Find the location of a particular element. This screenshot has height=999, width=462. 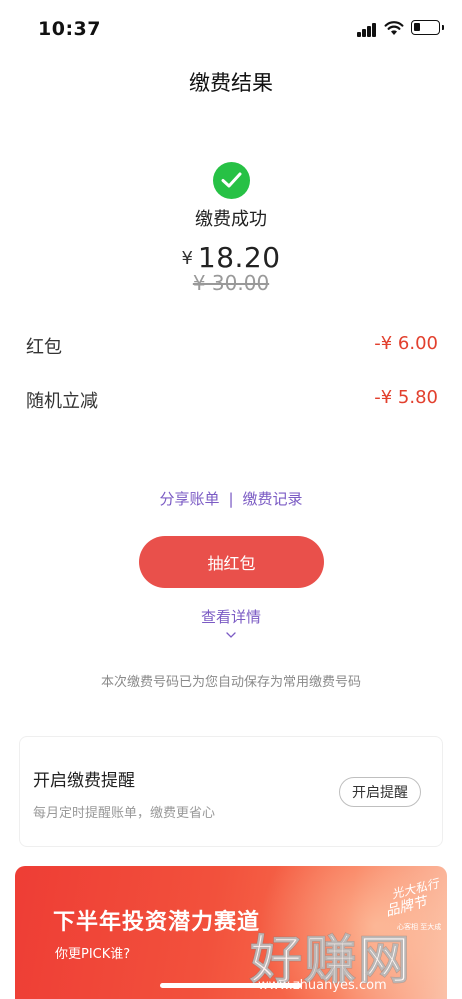

discount-value: -¥ 5.80 is located at coordinates (406, 397).